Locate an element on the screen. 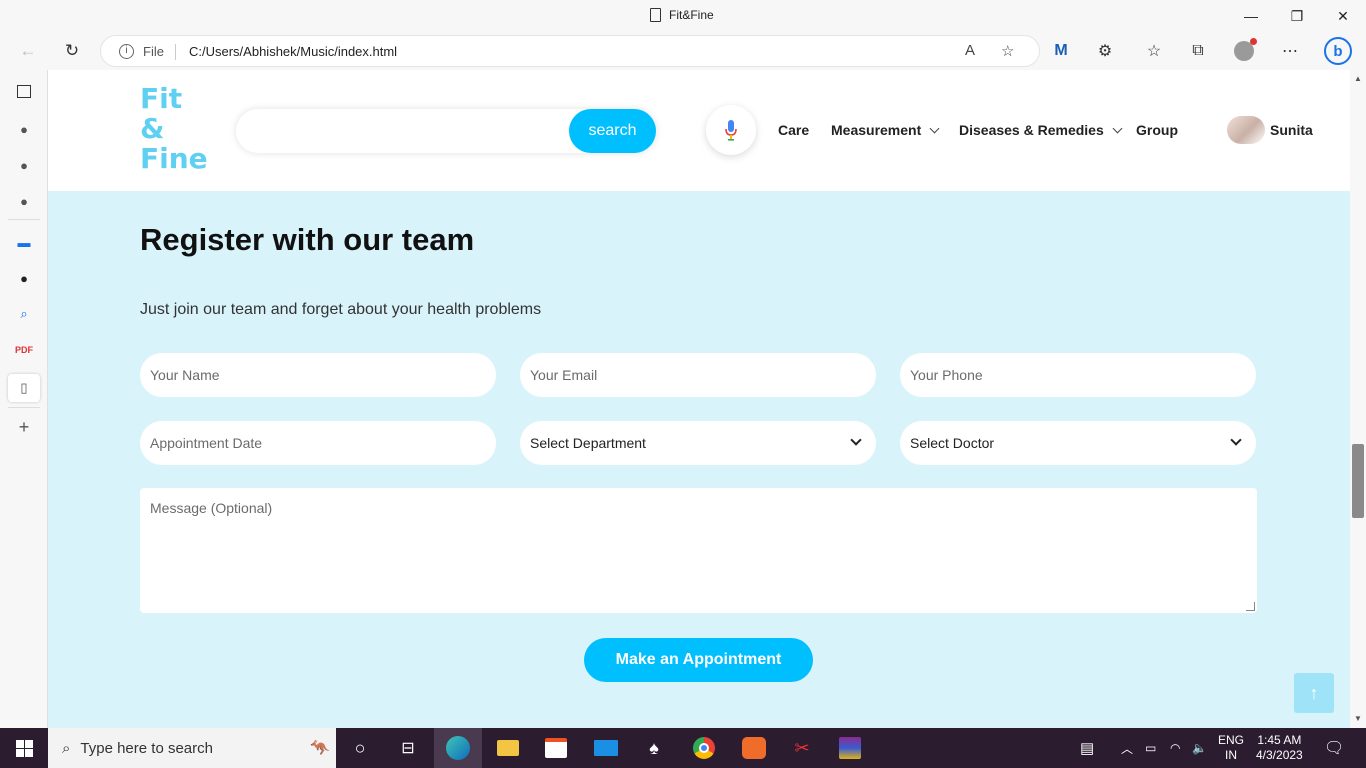  add-favorite-icon: ☆ is located at coordinates (1007, 51).